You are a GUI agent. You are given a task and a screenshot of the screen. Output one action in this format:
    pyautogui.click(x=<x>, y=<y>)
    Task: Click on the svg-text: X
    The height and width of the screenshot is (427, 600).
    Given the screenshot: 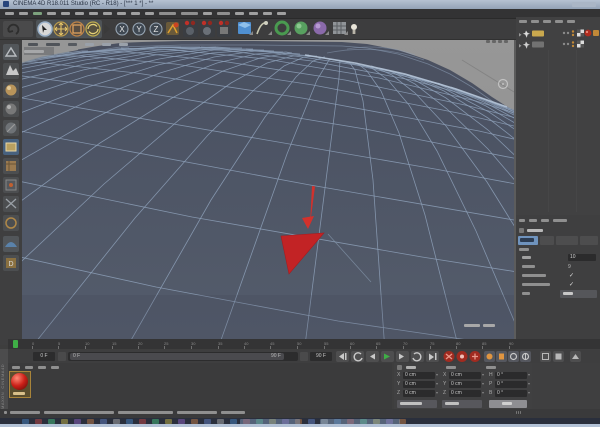 What is the action you would take?
    pyautogui.click(x=122, y=29)
    